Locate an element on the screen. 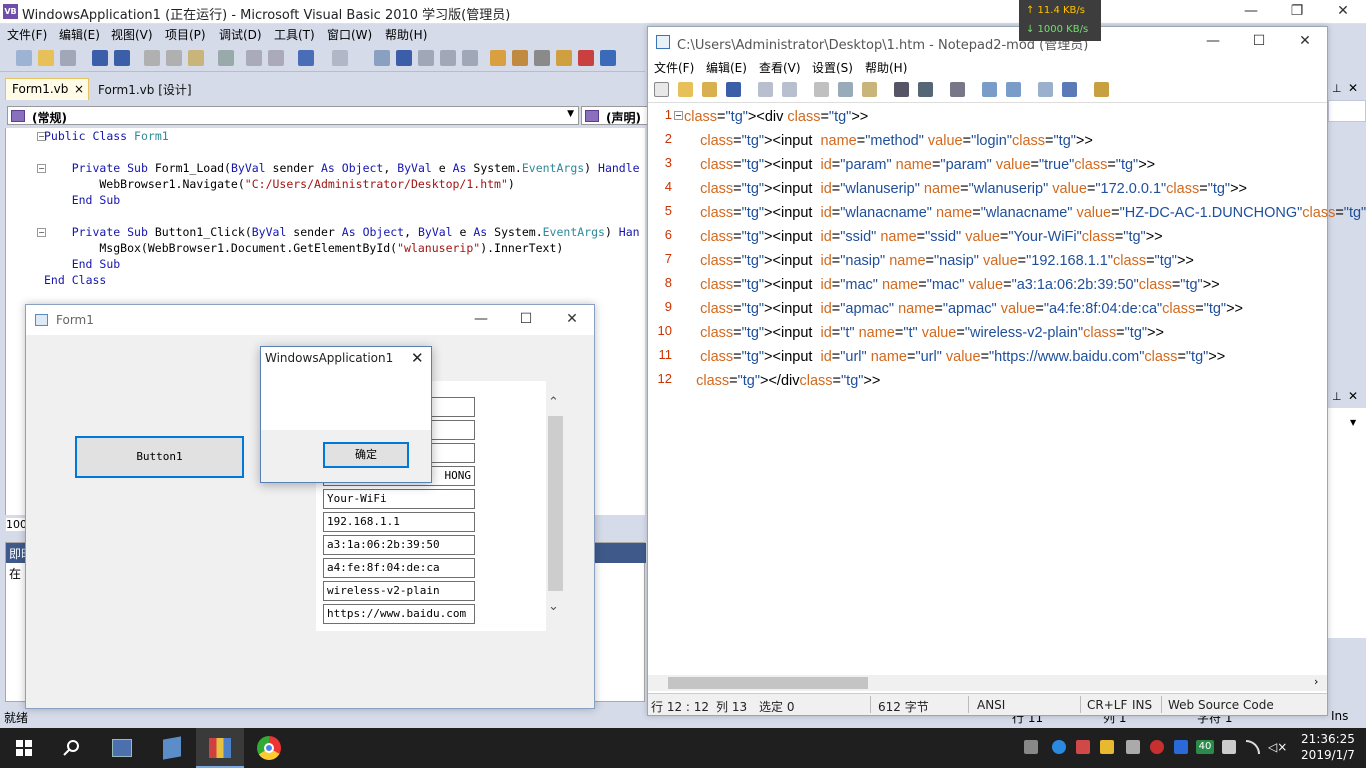 Image resolution: width=1366 pixels, height=768 pixels. notepad-maximize-button: ☐ is located at coordinates (1259, 42).